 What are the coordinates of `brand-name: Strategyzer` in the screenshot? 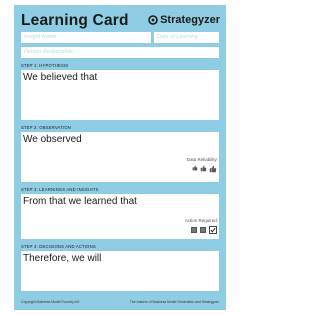 It's located at (190, 20).